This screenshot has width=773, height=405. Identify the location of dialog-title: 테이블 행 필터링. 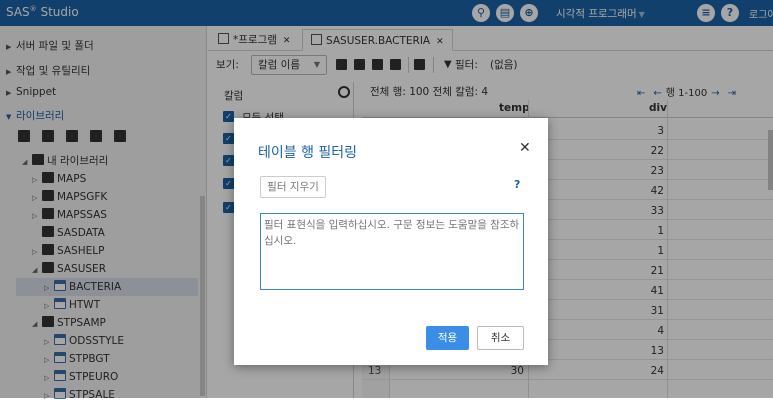
(308, 153).